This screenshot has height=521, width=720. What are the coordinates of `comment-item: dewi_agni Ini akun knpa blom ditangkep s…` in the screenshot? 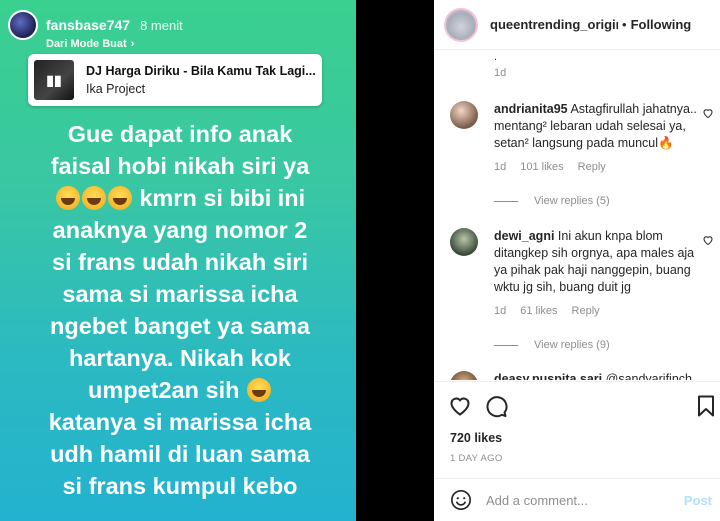 It's located at (584, 289).